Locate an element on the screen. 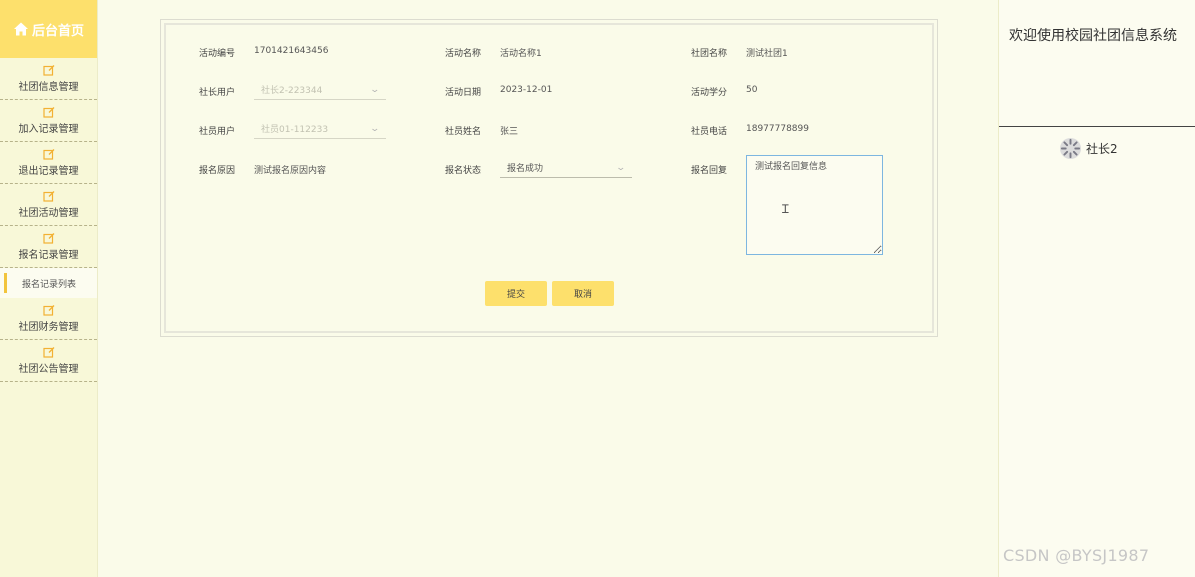 The width and height of the screenshot is (1195, 577). member-phone-label: 社员电话 is located at coordinates (709, 132).